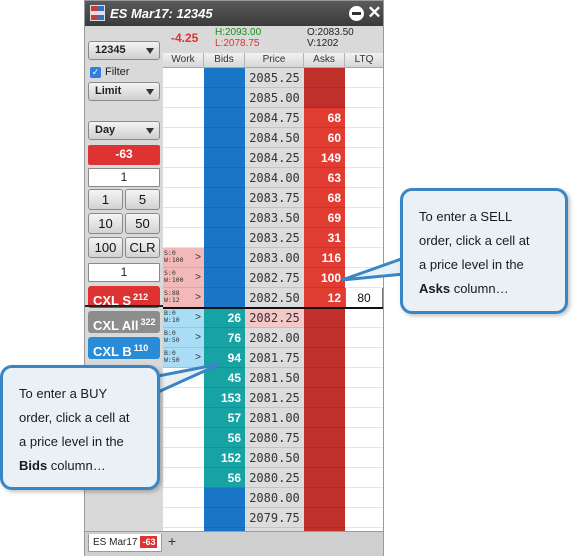 The image size is (583, 556). I want to click on tif-value: Day, so click(105, 130).